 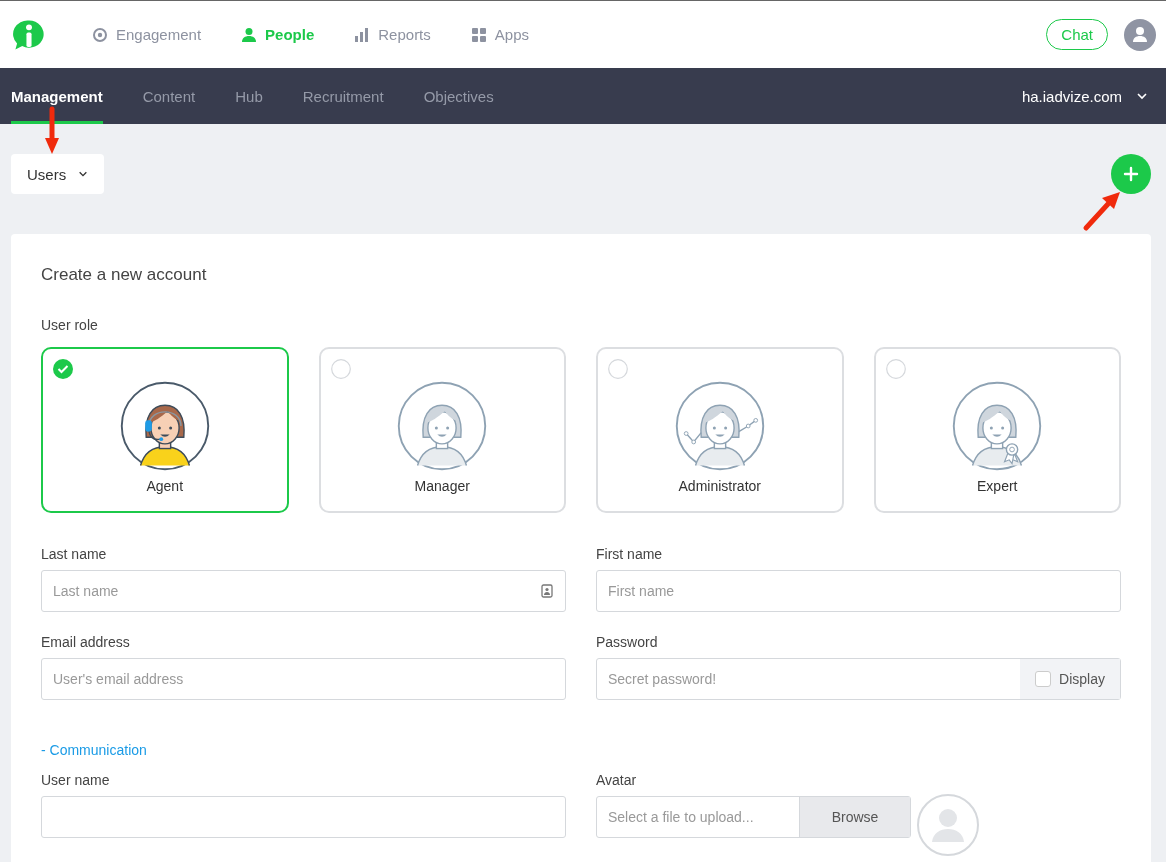 What do you see at coordinates (249, 34) in the screenshot?
I see `person-icon` at bounding box center [249, 34].